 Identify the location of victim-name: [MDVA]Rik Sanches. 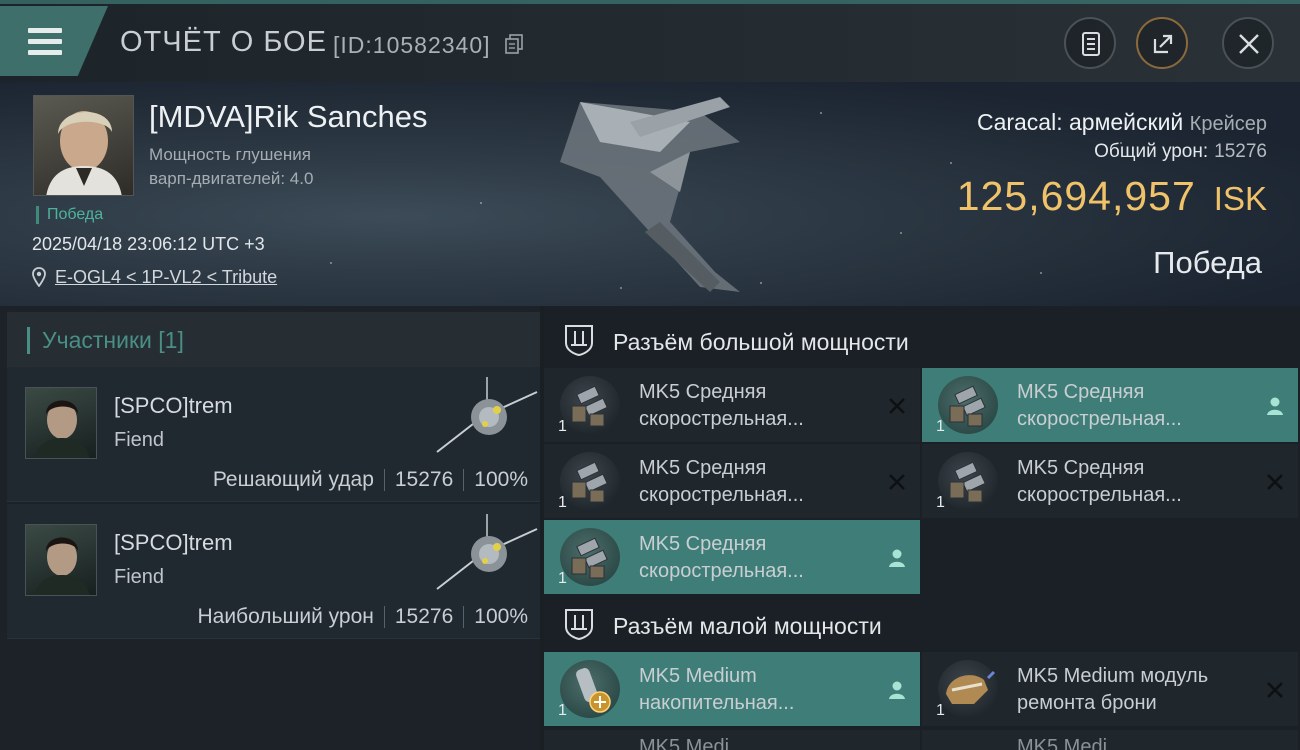
(288, 117).